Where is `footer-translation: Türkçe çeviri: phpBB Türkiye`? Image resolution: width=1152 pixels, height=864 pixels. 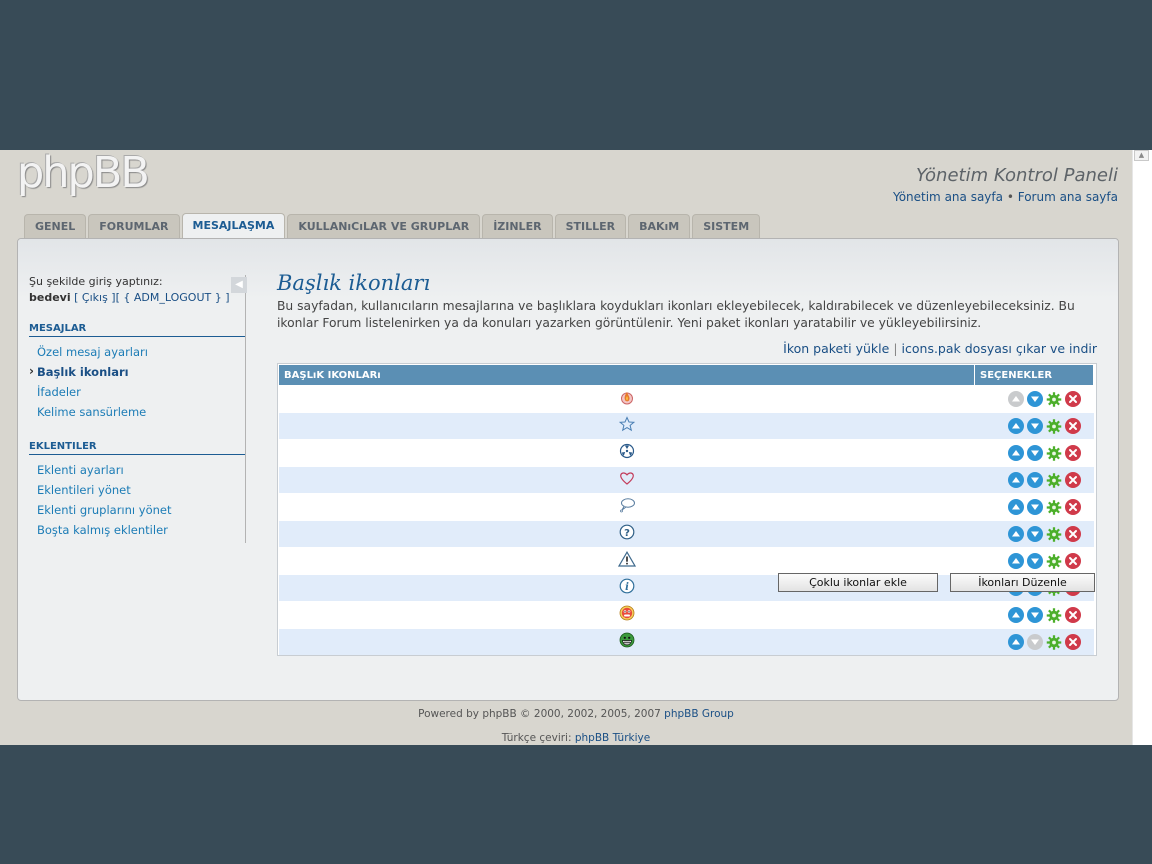 footer-translation: Türkçe çeviri: phpBB Türkiye is located at coordinates (576, 738).